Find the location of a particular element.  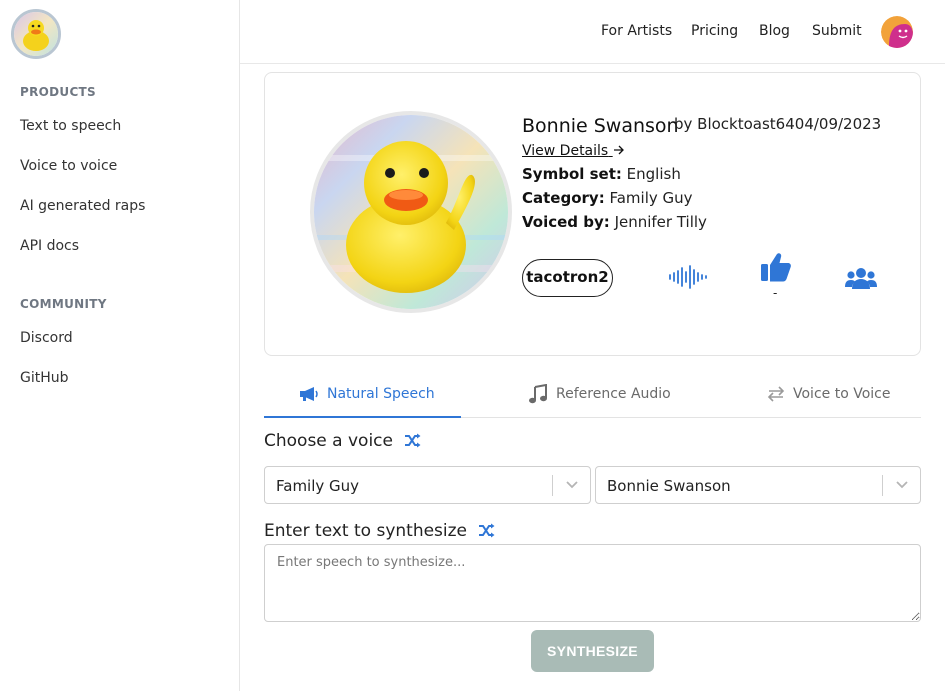

symbol-set-label: Symbol set: is located at coordinates (572, 174).